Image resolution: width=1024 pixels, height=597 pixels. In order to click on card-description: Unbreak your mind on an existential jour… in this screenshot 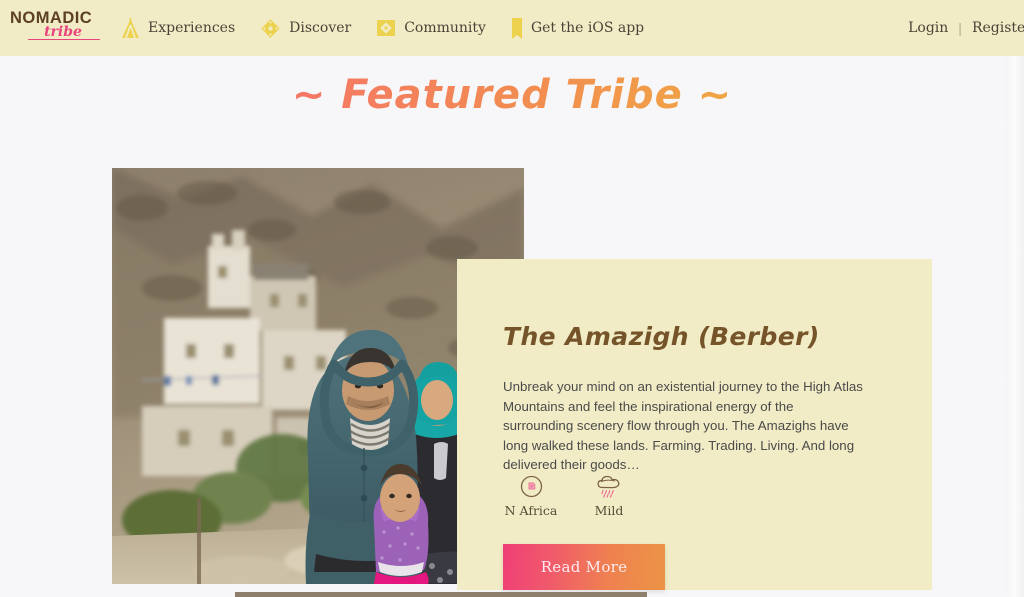, I will do `click(683, 426)`.